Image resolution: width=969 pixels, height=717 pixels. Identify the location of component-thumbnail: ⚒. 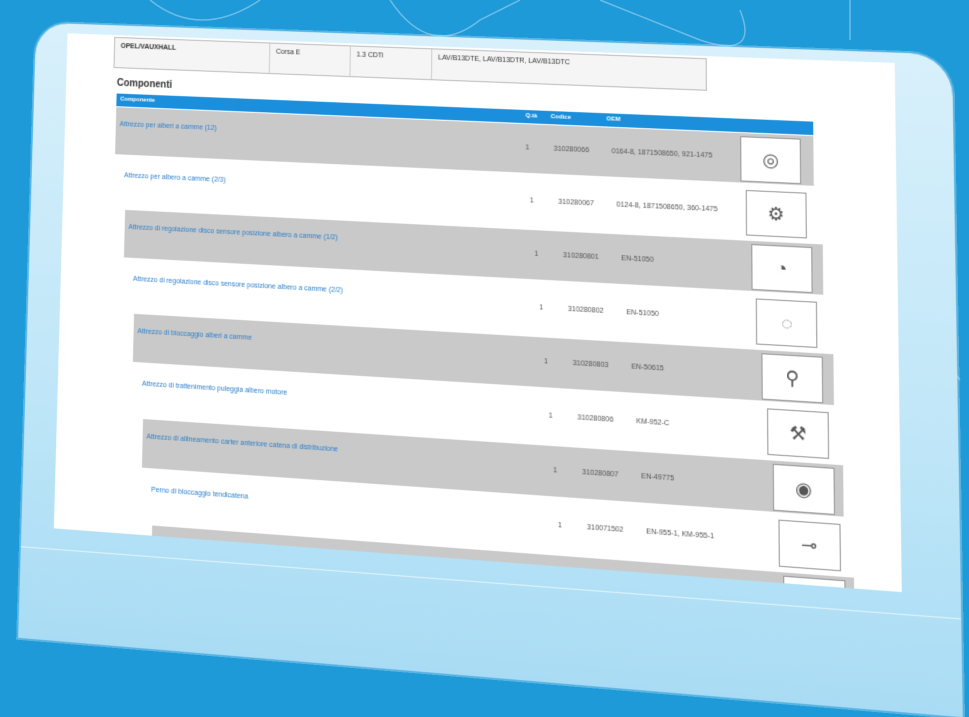
(798, 433).